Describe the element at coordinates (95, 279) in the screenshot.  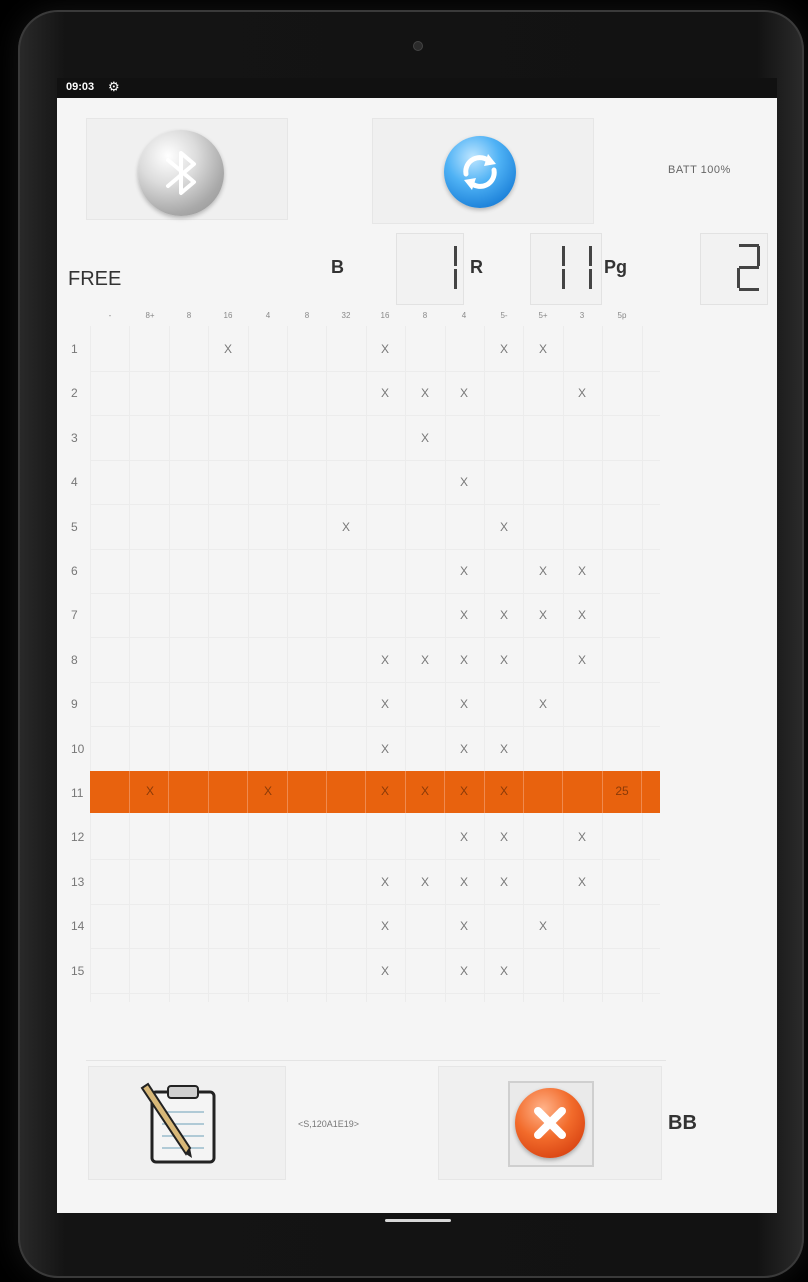
I see `mode-label: FREE` at that location.